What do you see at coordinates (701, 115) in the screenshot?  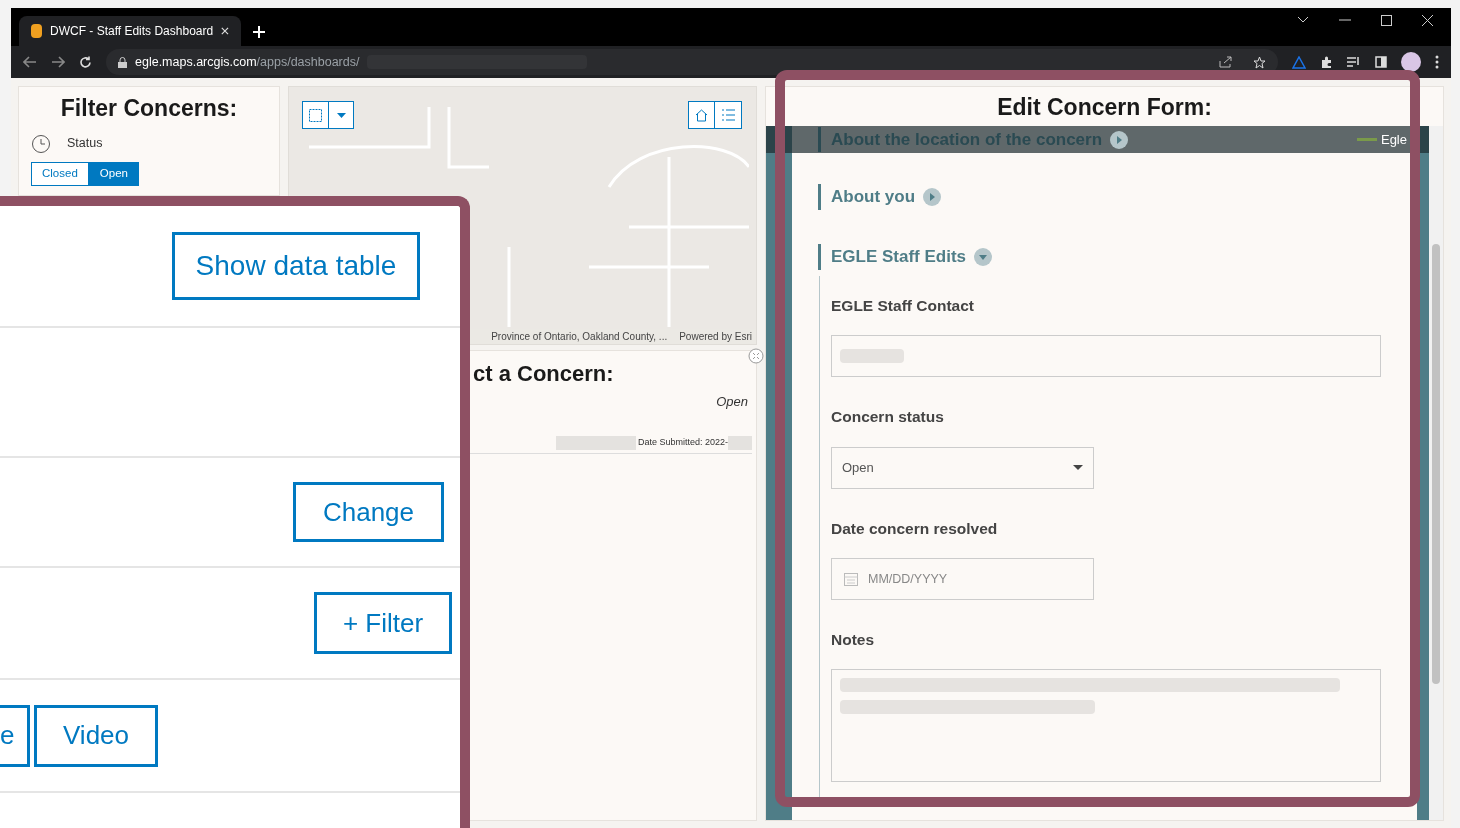 I see `home-icon` at bounding box center [701, 115].